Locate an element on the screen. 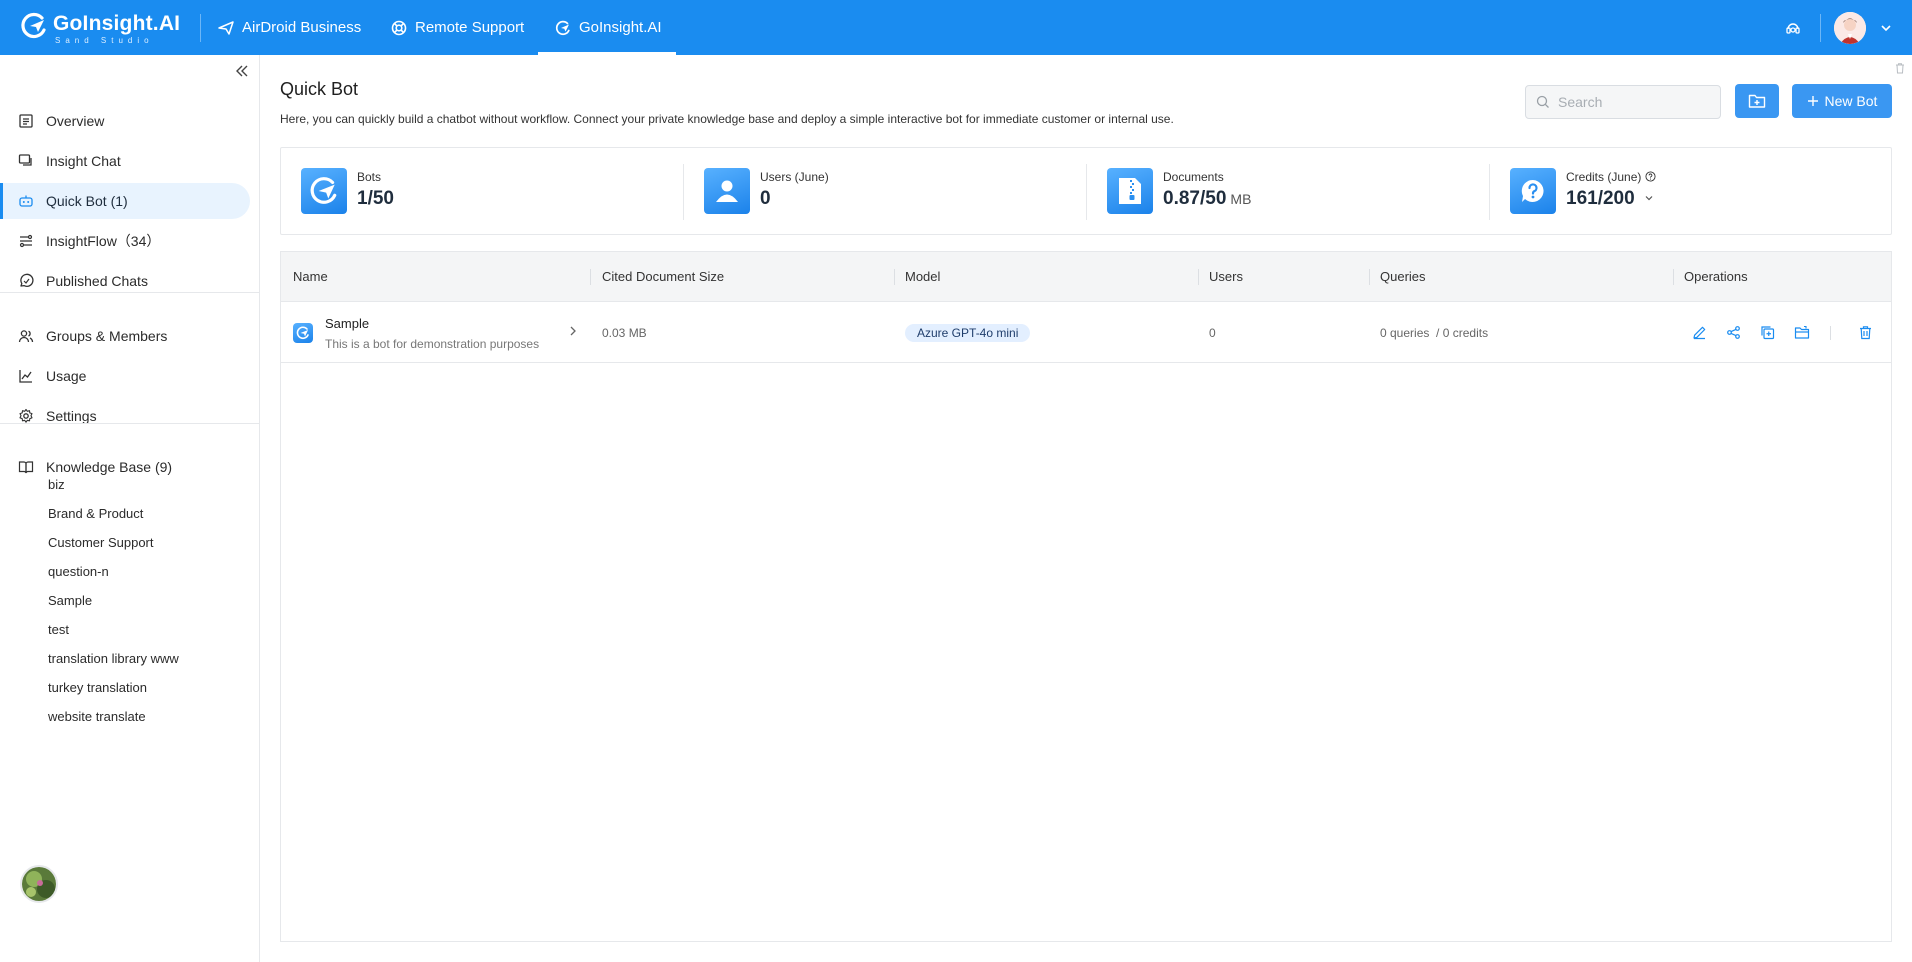  delete-icon is located at coordinates (1865, 335).